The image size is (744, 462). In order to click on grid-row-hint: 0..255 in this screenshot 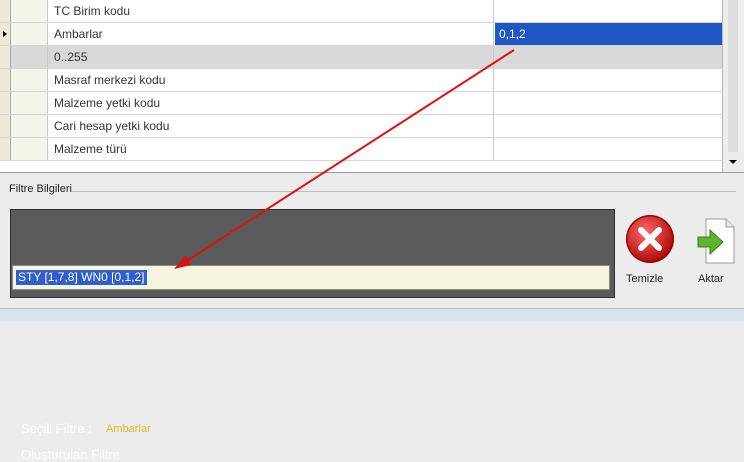, I will do `click(361, 57)`.